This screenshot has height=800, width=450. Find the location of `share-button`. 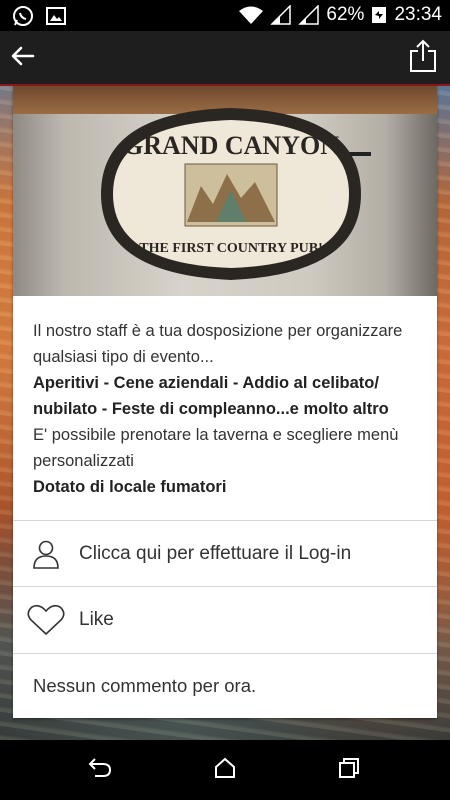

share-button is located at coordinates (423, 58).